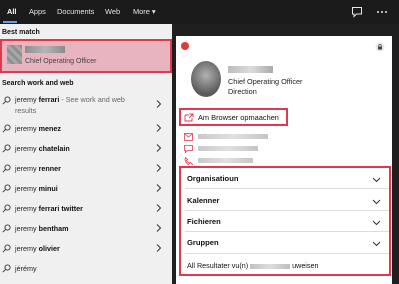  What do you see at coordinates (270, 266) in the screenshot?
I see `all-results-name-redacted` at bounding box center [270, 266].